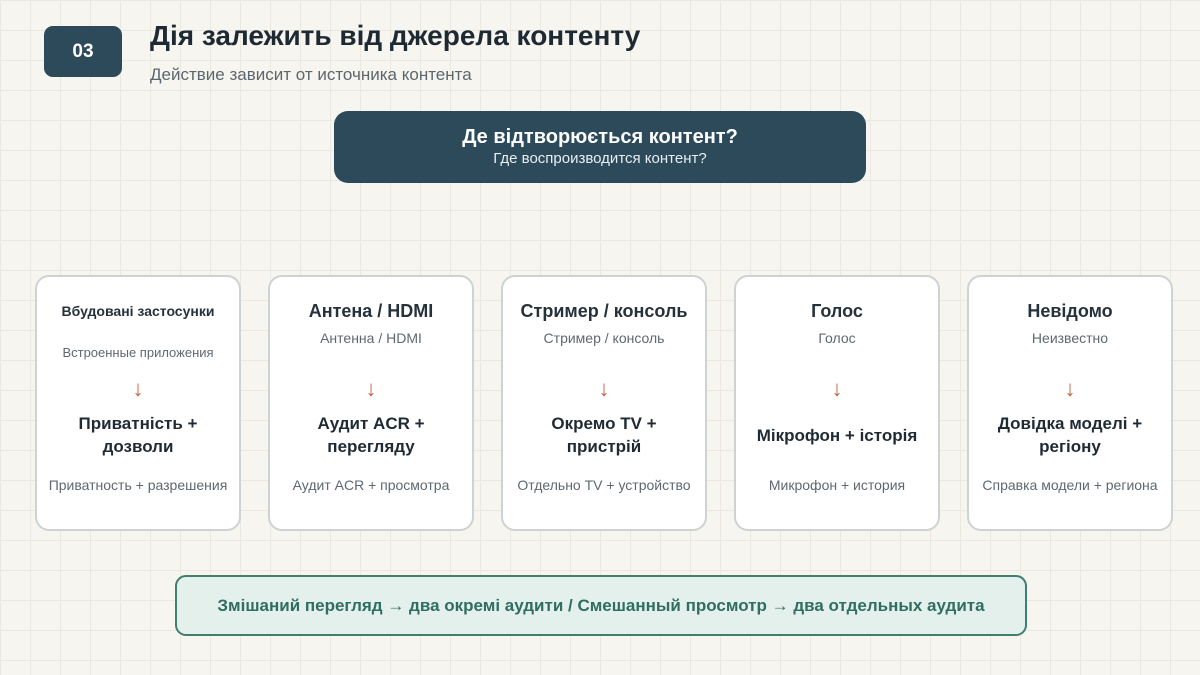 This screenshot has height=675, width=1200. Describe the element at coordinates (604, 338) in the screenshot. I see `card-title-ru: Стример / консоль` at that location.